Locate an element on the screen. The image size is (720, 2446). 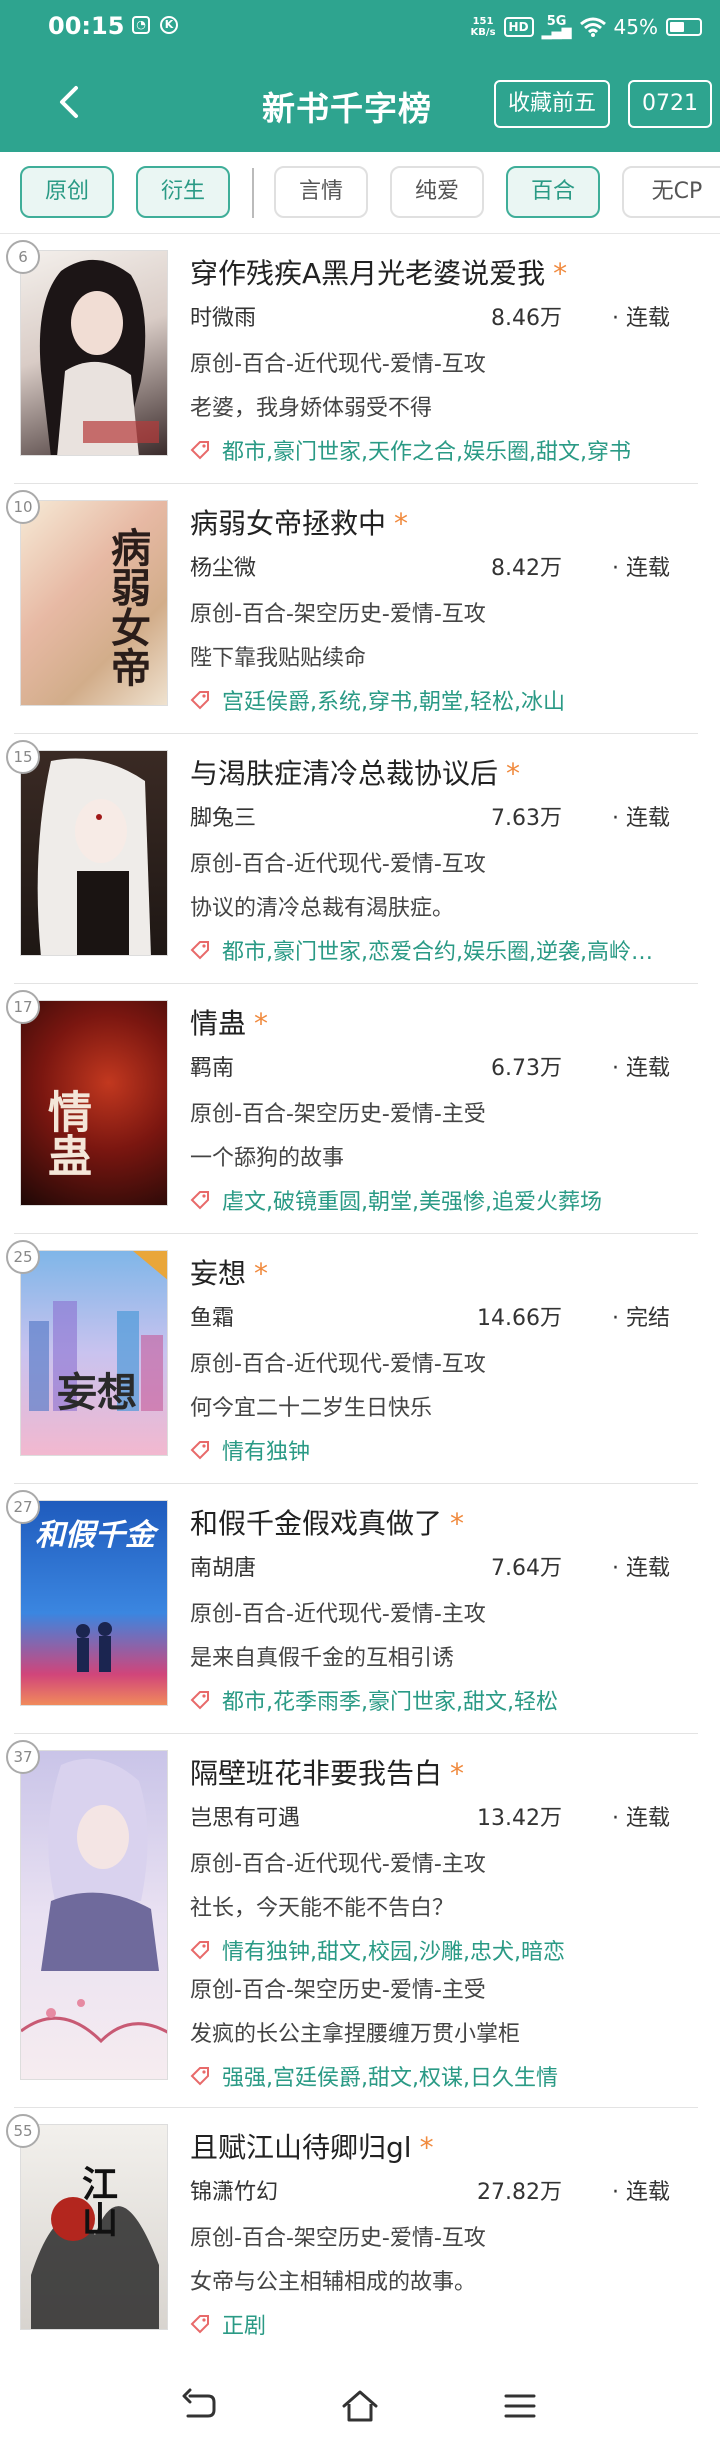
hd-icon: HD is located at coordinates (518, 27).